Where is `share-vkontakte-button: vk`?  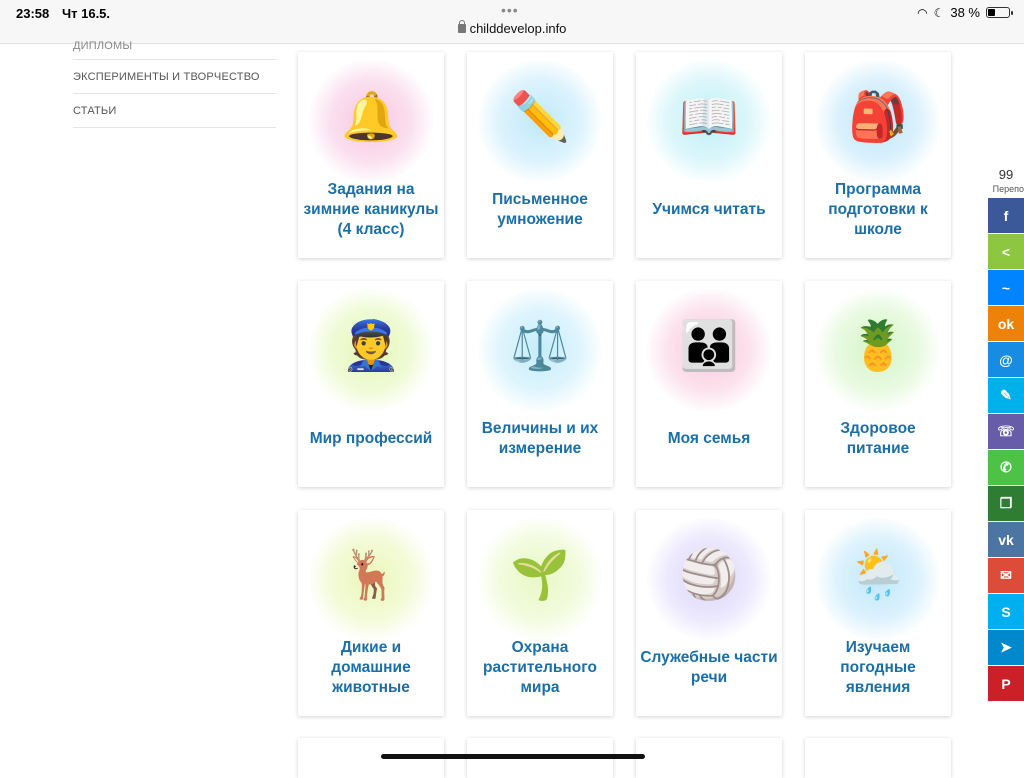
share-vkontakte-button: vk is located at coordinates (1006, 539).